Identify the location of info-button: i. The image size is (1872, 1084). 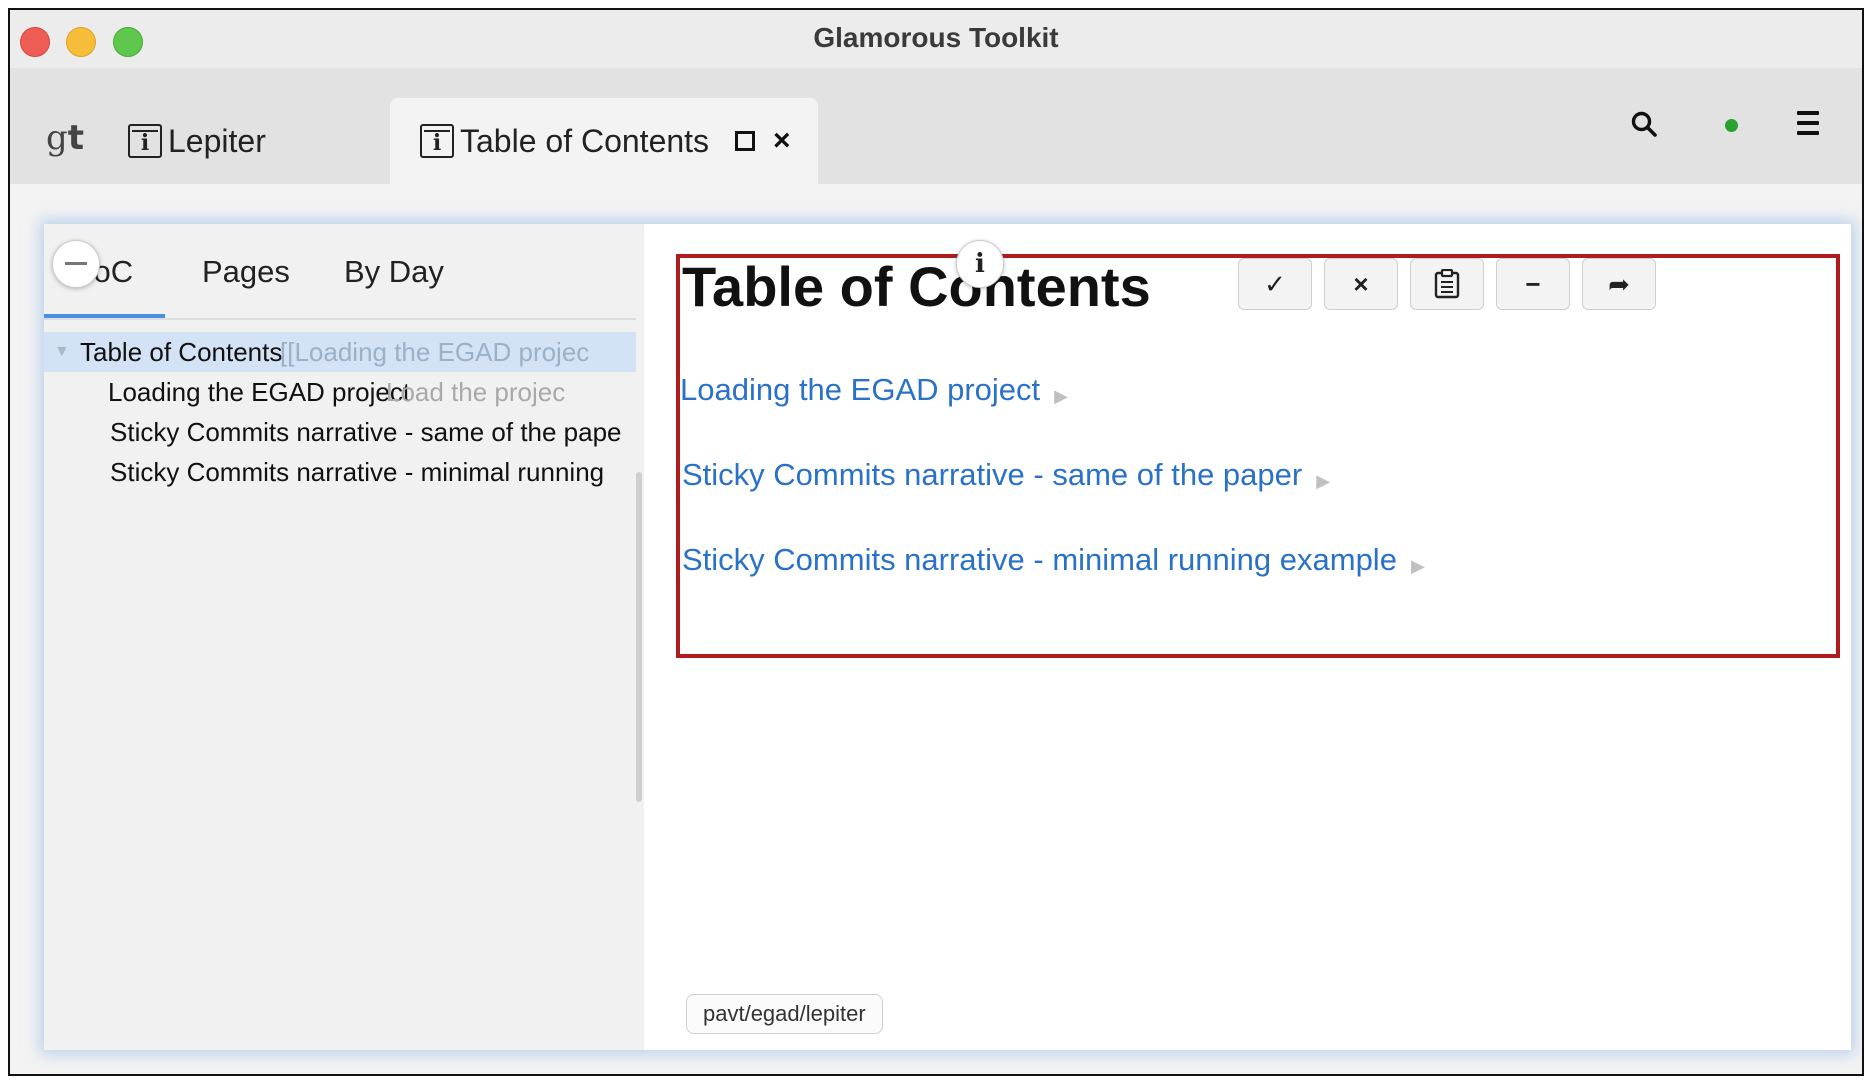
(980, 264).